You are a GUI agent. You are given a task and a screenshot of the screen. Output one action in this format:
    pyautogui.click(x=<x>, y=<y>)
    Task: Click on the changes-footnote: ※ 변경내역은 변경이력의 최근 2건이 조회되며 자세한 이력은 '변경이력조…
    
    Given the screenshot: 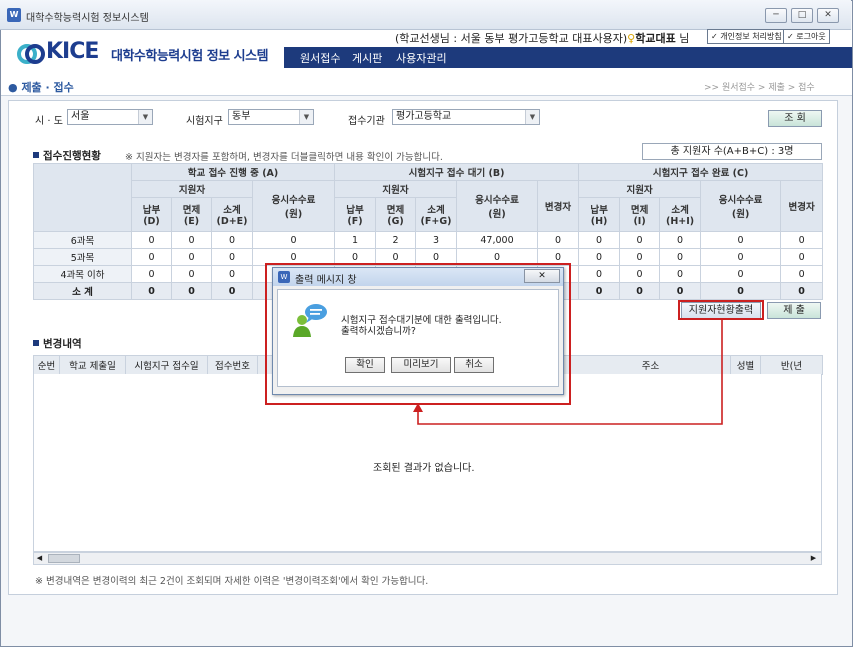 What is the action you would take?
    pyautogui.click(x=232, y=581)
    